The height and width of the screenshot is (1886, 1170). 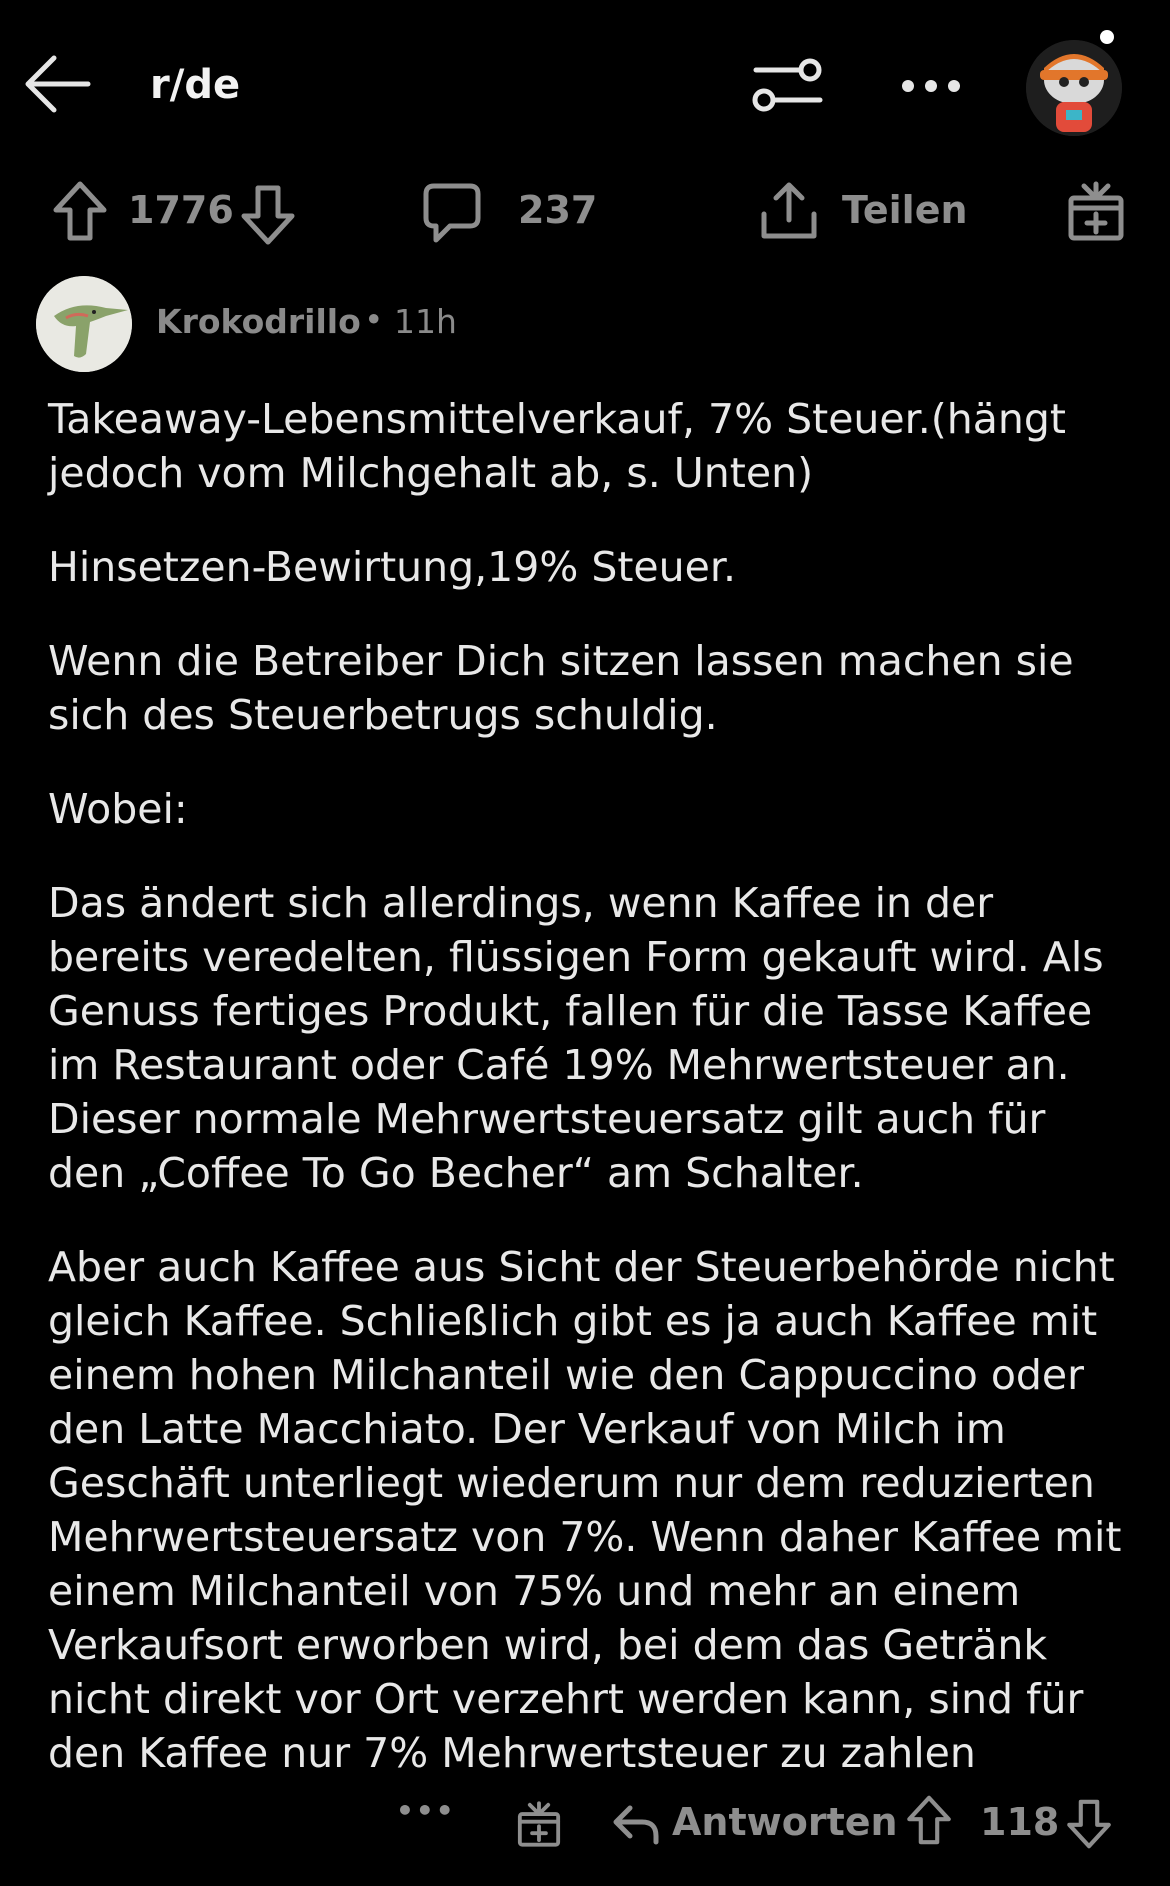 I want to click on comment-icon, so click(x=452, y=213).